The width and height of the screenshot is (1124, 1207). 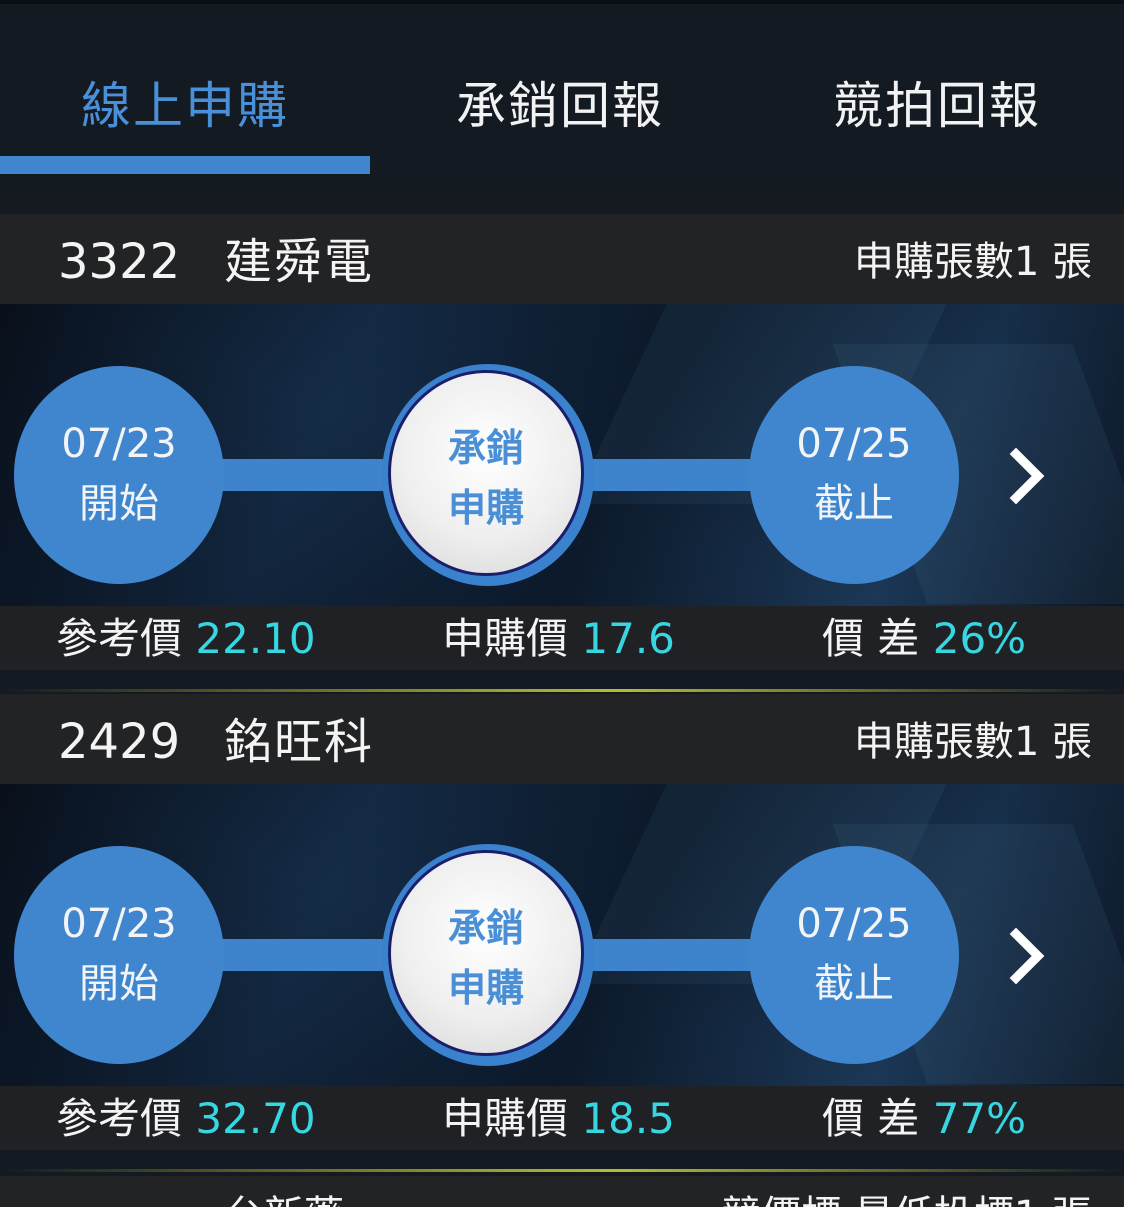 I want to click on item-header: 3322 建舜電 申購張數1 張, so click(x=562, y=259).